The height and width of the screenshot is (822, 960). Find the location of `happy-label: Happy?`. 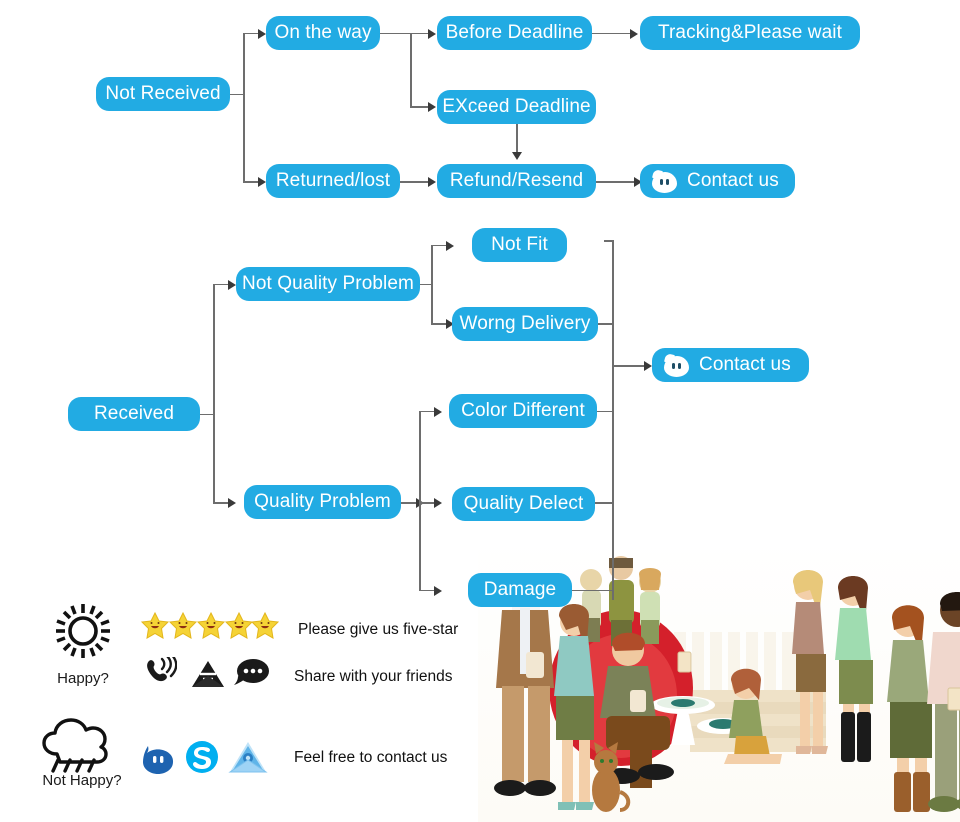

happy-label: Happy? is located at coordinates (83, 678).